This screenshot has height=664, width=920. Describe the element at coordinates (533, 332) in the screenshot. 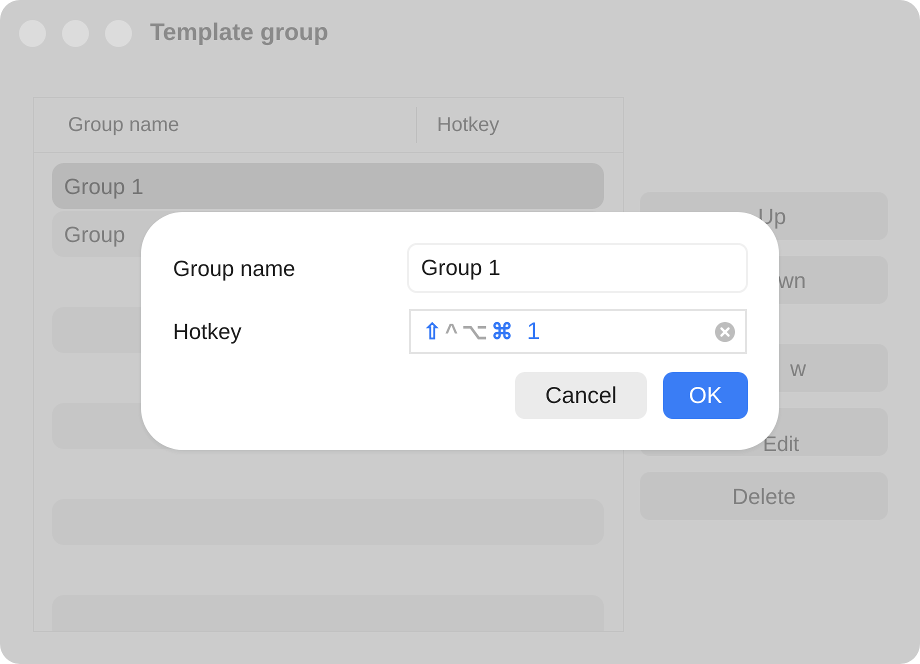

I see `hotkey-key: 1` at that location.